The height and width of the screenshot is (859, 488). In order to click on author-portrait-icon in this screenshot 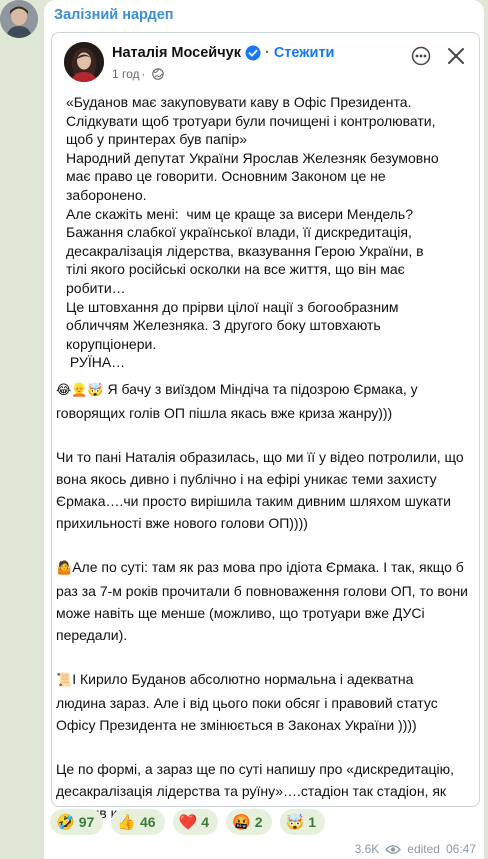, I will do `click(84, 62)`.